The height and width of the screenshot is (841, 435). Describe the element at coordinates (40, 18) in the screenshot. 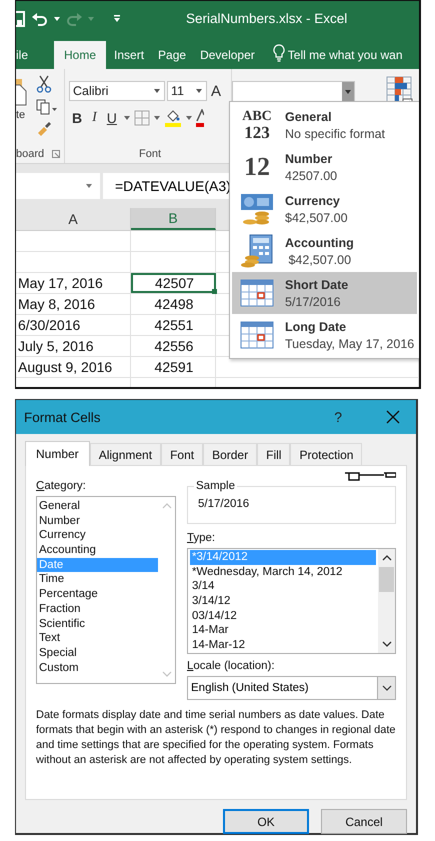

I see `undo-icon` at that location.